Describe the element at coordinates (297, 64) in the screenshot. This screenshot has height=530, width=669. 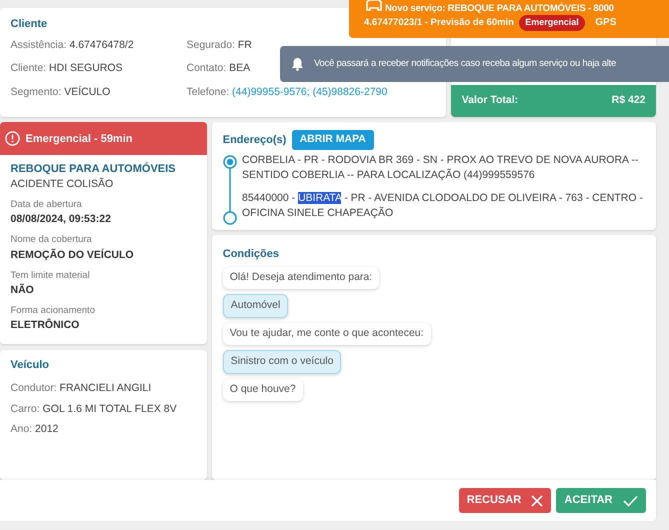
I see `bell-icon` at that location.